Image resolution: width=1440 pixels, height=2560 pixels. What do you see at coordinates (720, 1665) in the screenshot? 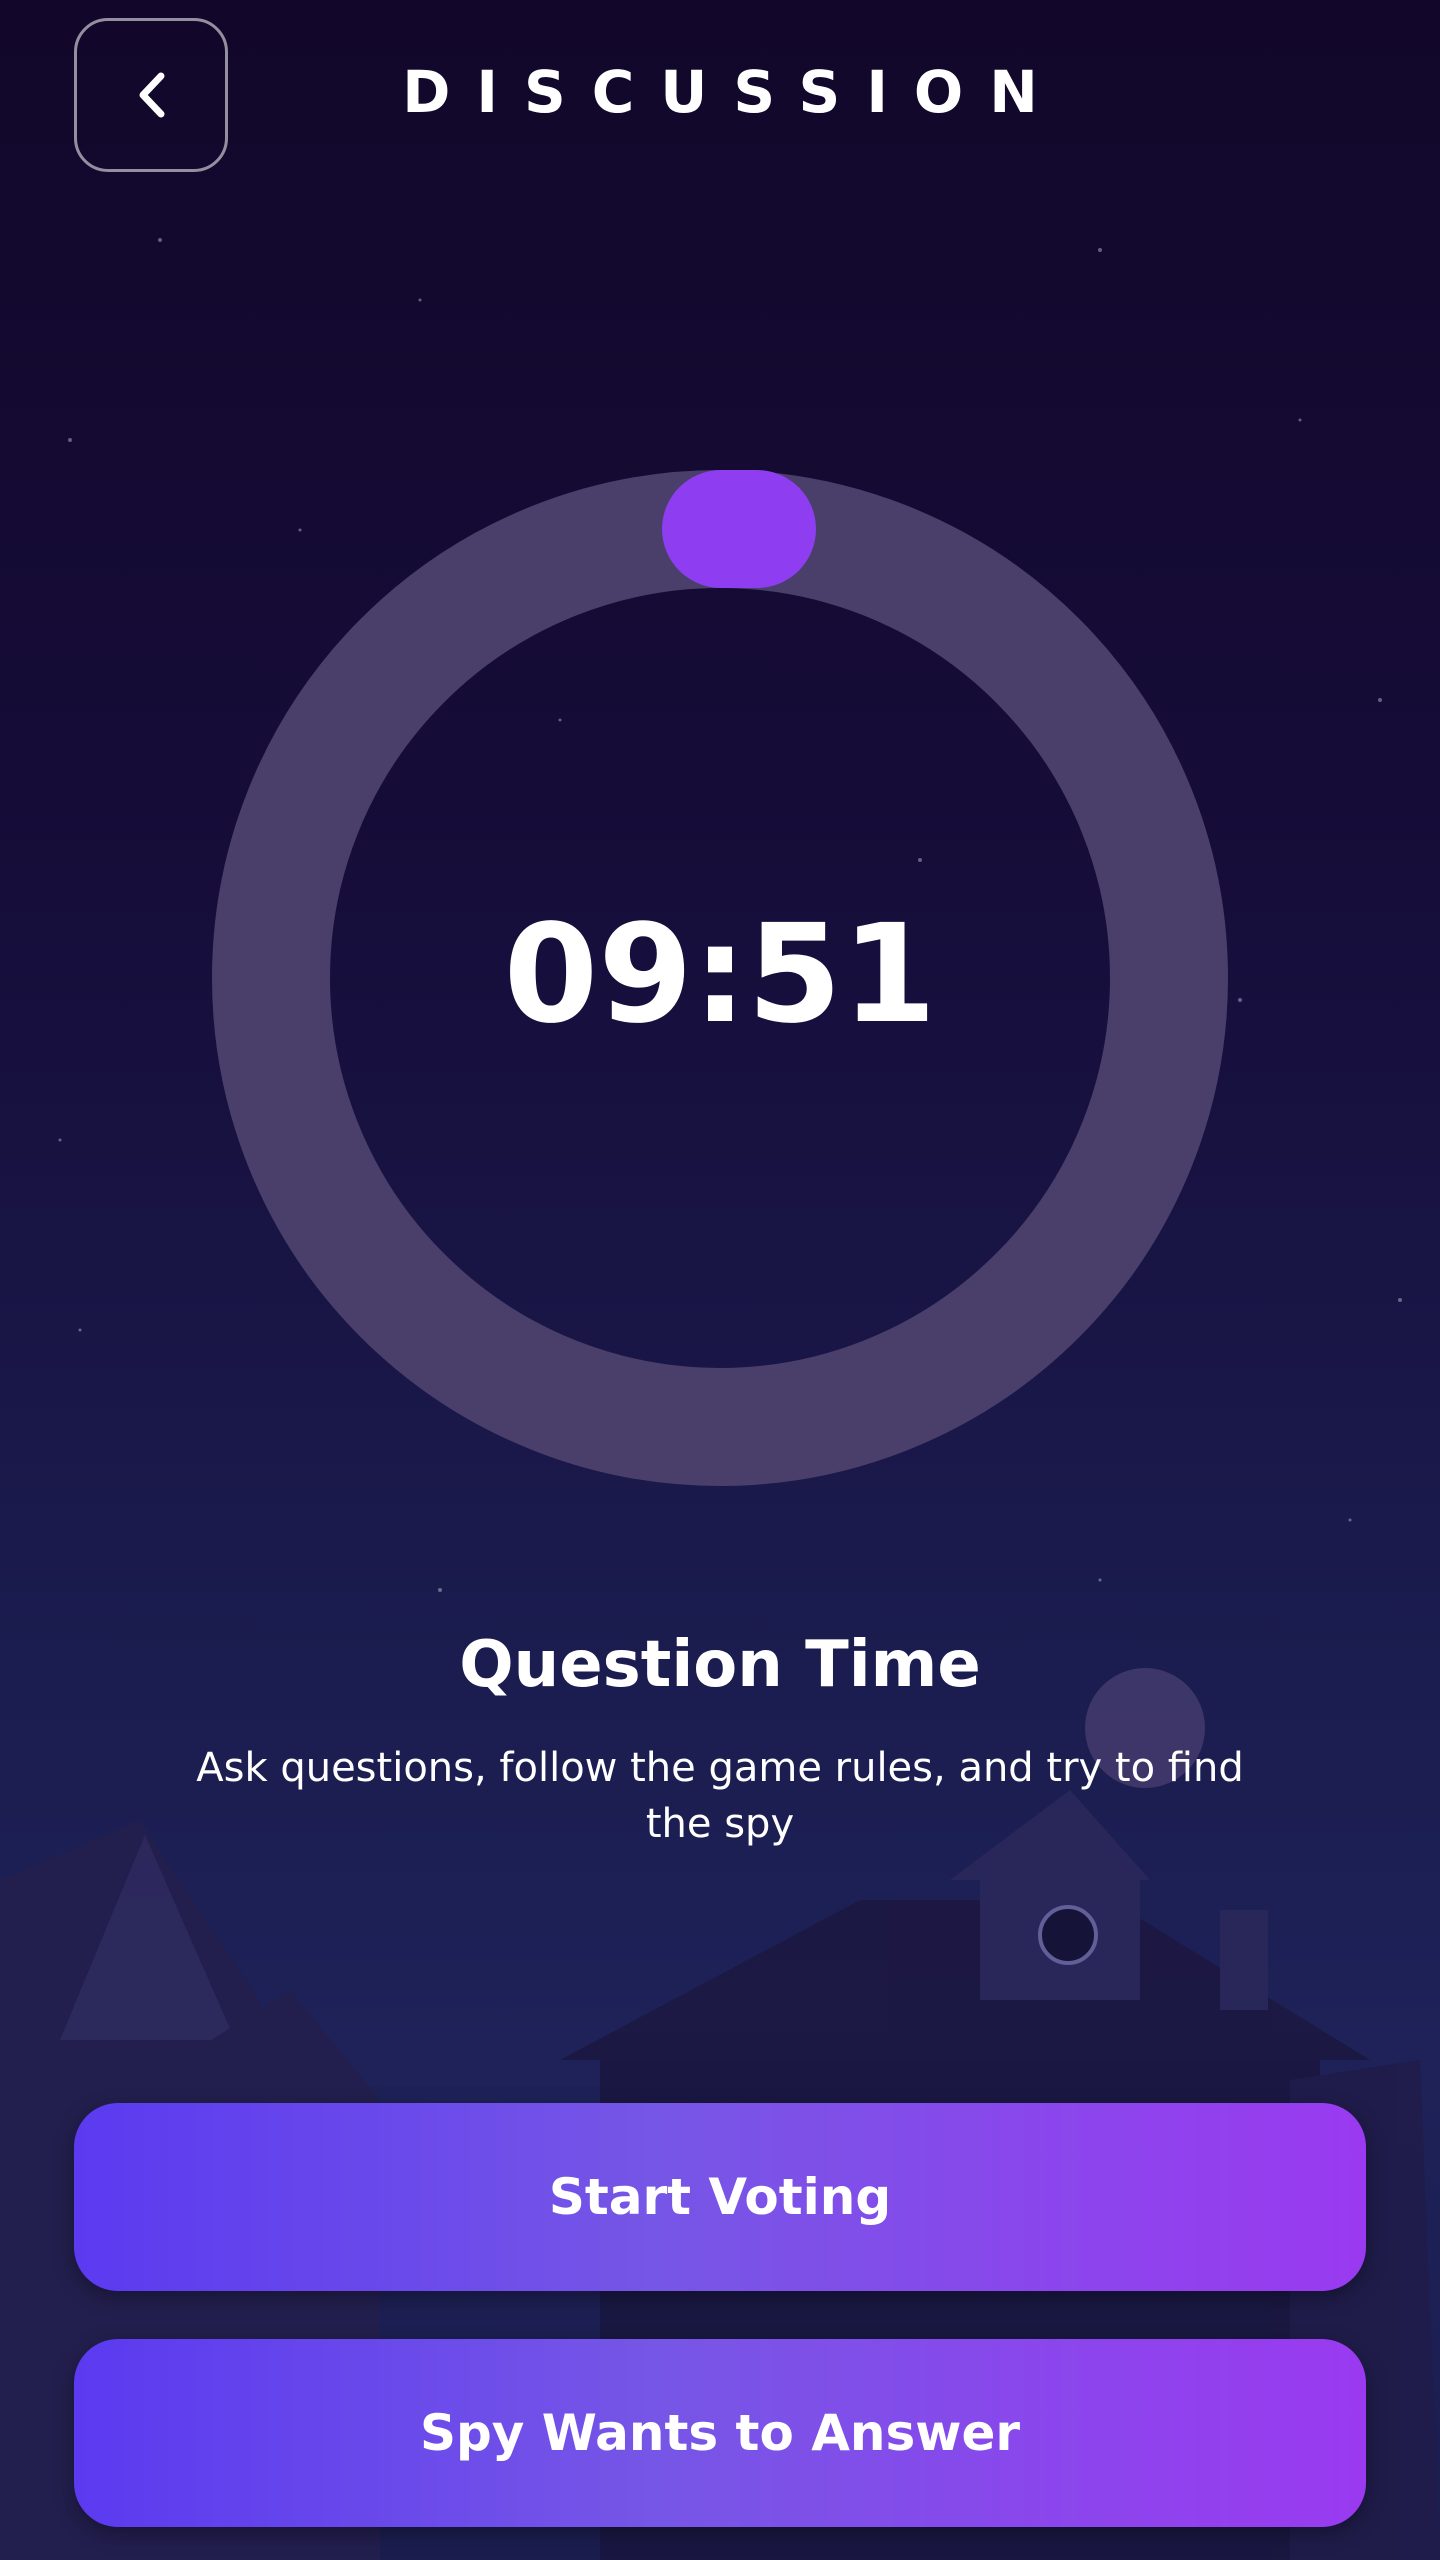
I see `section-heading: Question Time` at bounding box center [720, 1665].